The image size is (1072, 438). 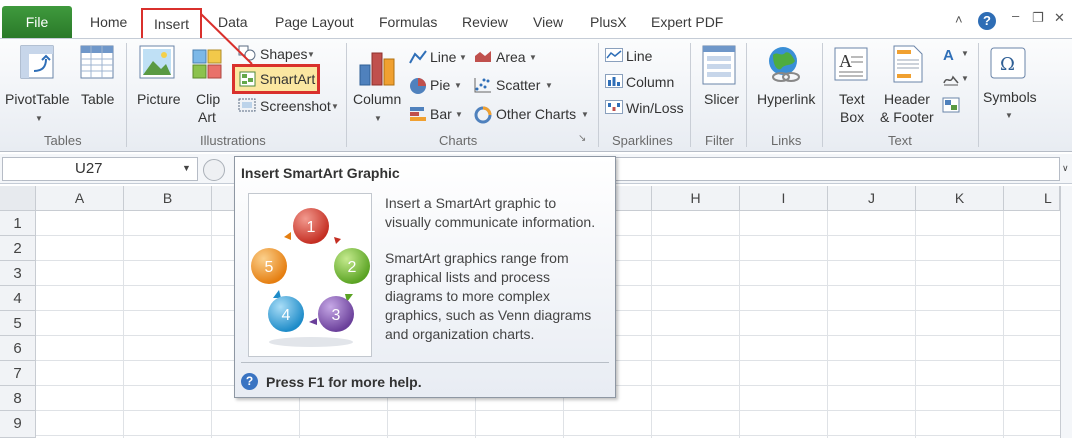 What do you see at coordinates (310, 277) in the screenshot?
I see `smartart-cycle-graphic: 1 2 3 4 5` at bounding box center [310, 277].